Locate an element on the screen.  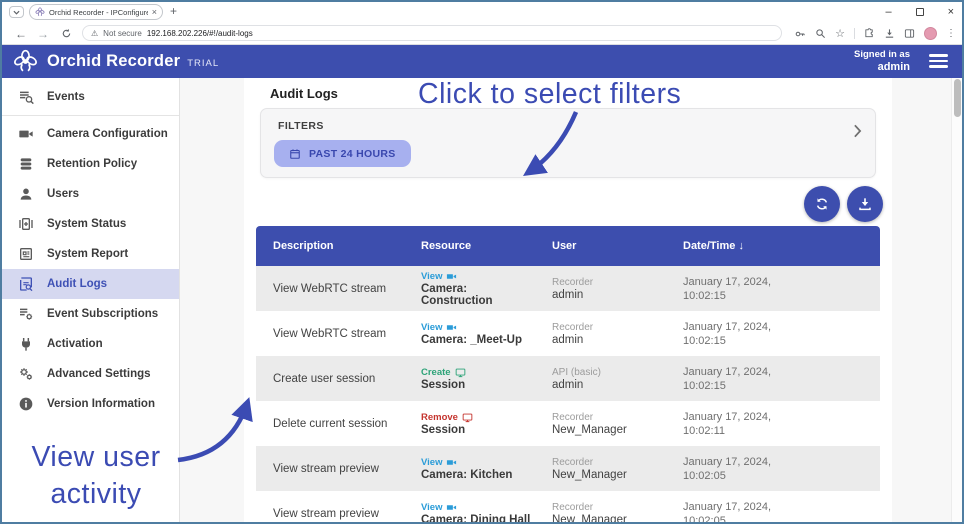
browser-menu-icon: ⋮ is located at coordinates (951, 33).